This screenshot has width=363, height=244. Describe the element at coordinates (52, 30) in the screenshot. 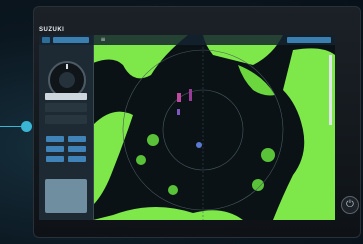

I see `brand-logo: SUZUKI` at that location.